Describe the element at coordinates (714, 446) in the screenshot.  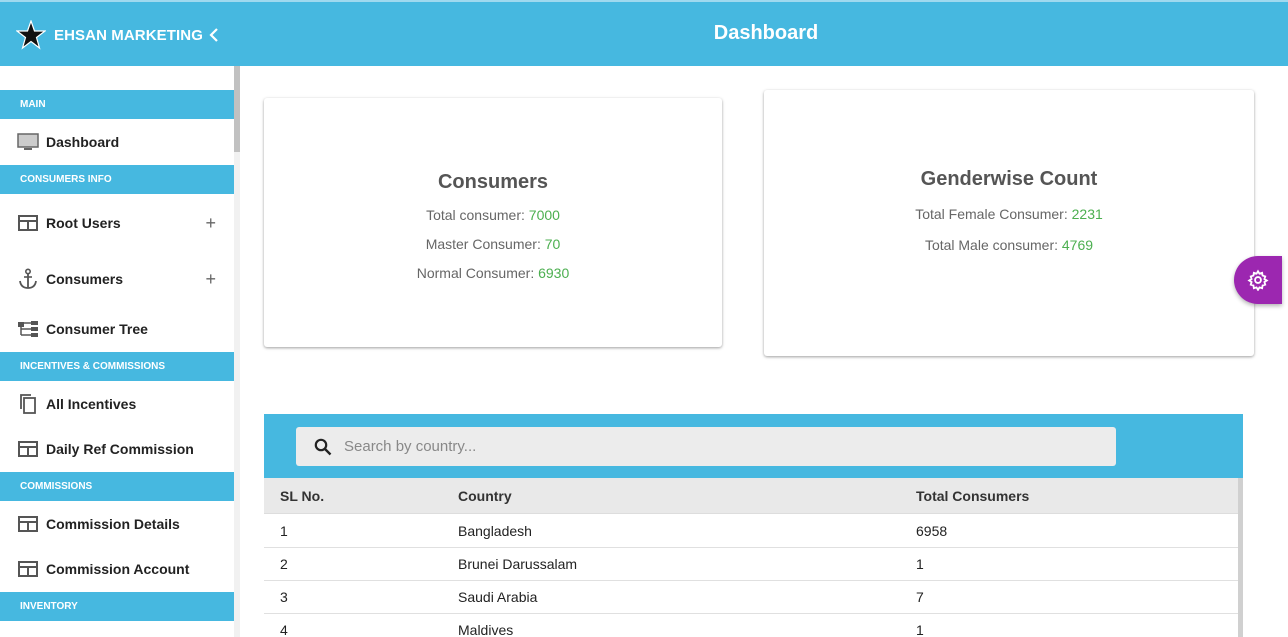
I see `country-search-input` at that location.